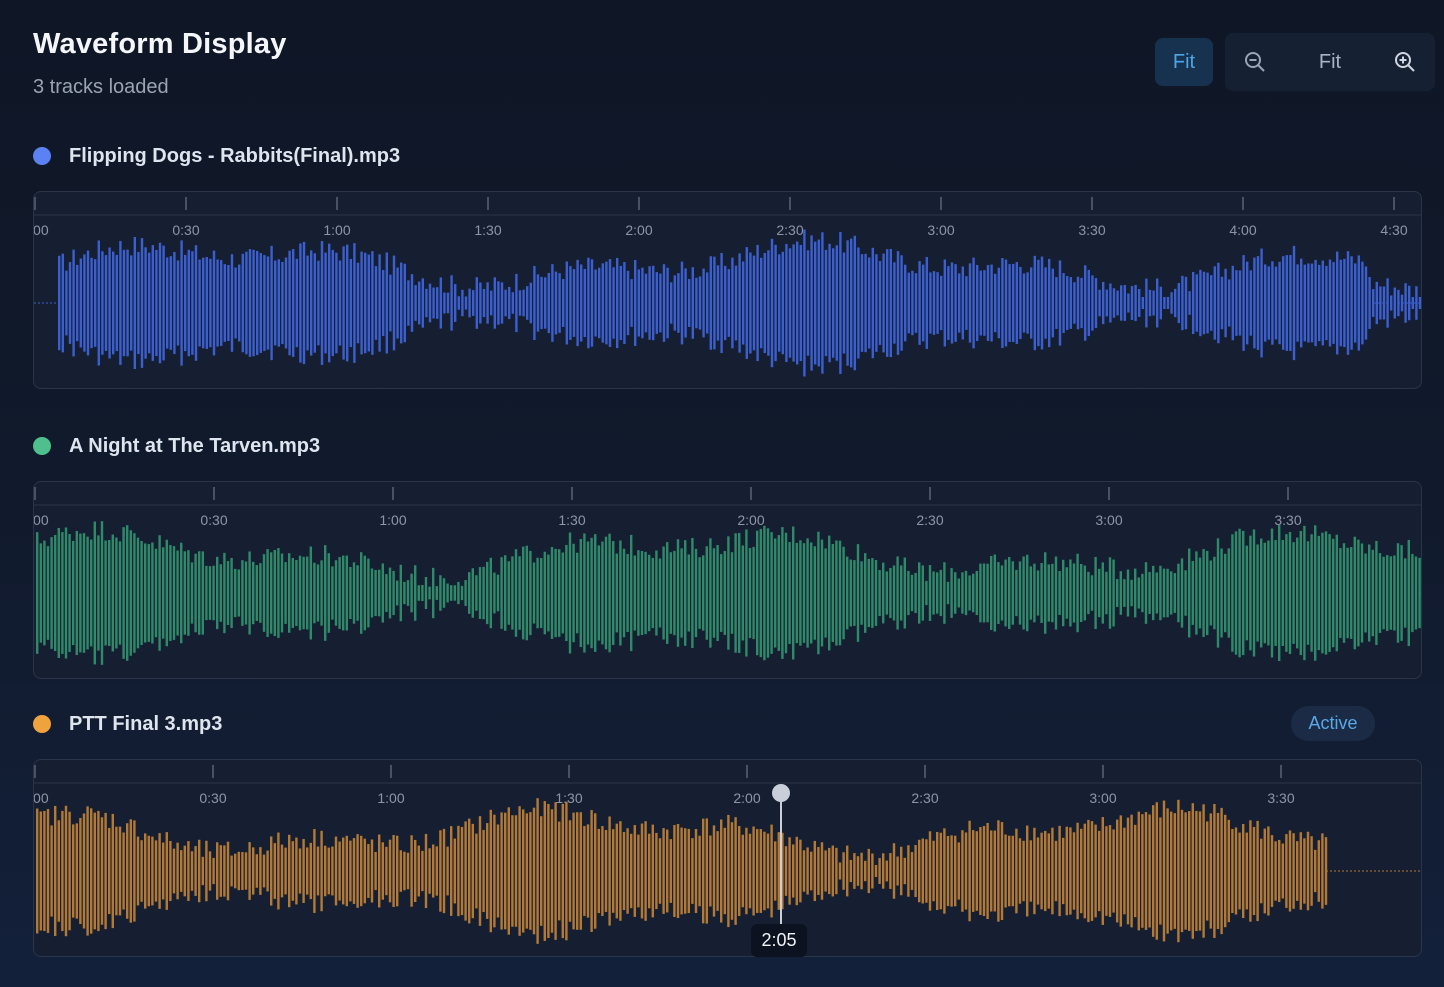  What do you see at coordinates (1184, 62) in the screenshot?
I see `fit-button-active: Fit` at bounding box center [1184, 62].